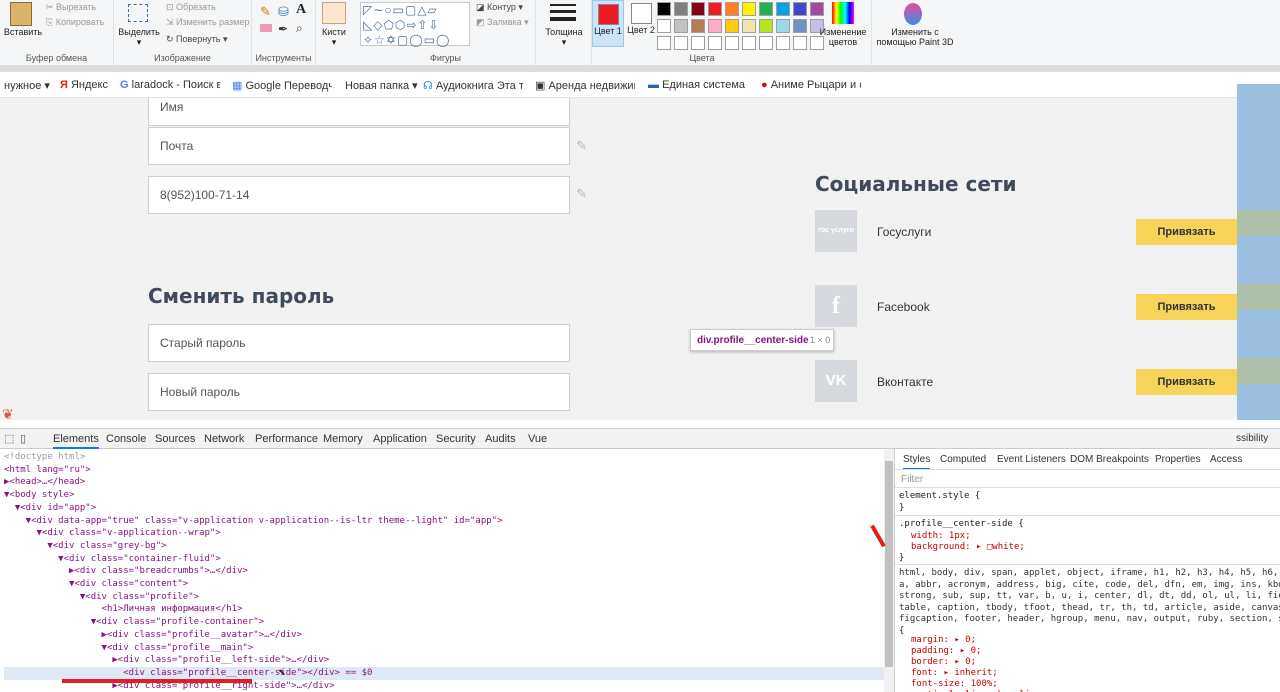  Describe the element at coordinates (9, 438) in the screenshot. I see `inspect-element-icon: ⬚` at that location.